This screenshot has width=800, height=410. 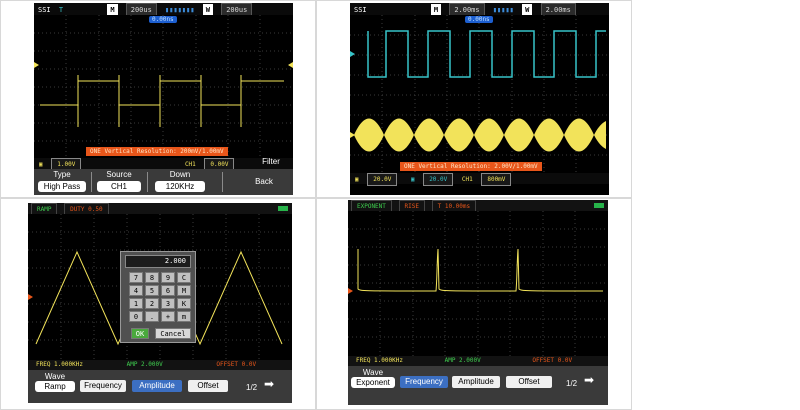 I want to click on channel-2-scale: 20.0V, so click(x=438, y=179).